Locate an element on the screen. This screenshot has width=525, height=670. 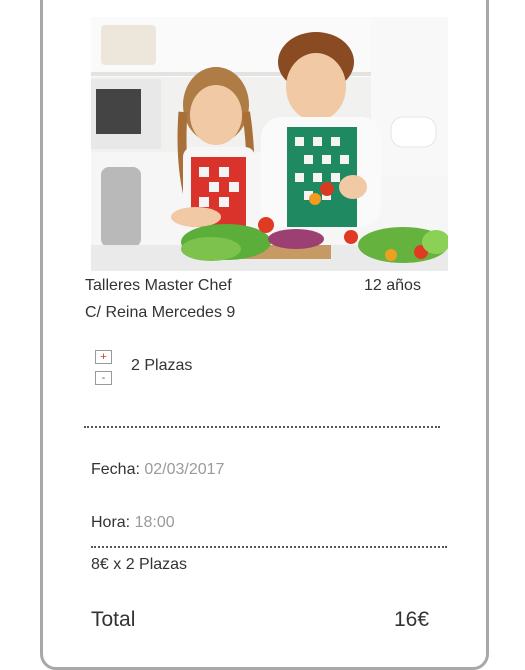
price-summary: 8€ x 2 Plazas is located at coordinates (139, 564).